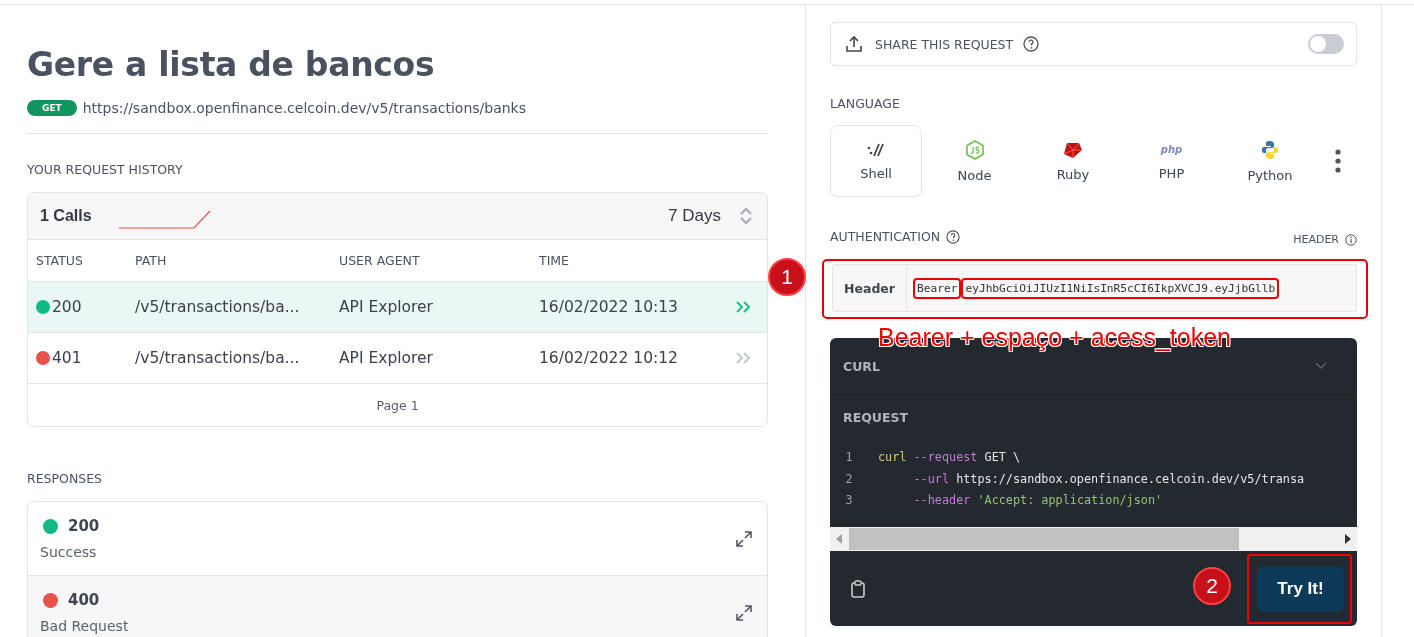 The width and height of the screenshot is (1414, 637). I want to click on auth-scheme: Bearer, so click(937, 288).